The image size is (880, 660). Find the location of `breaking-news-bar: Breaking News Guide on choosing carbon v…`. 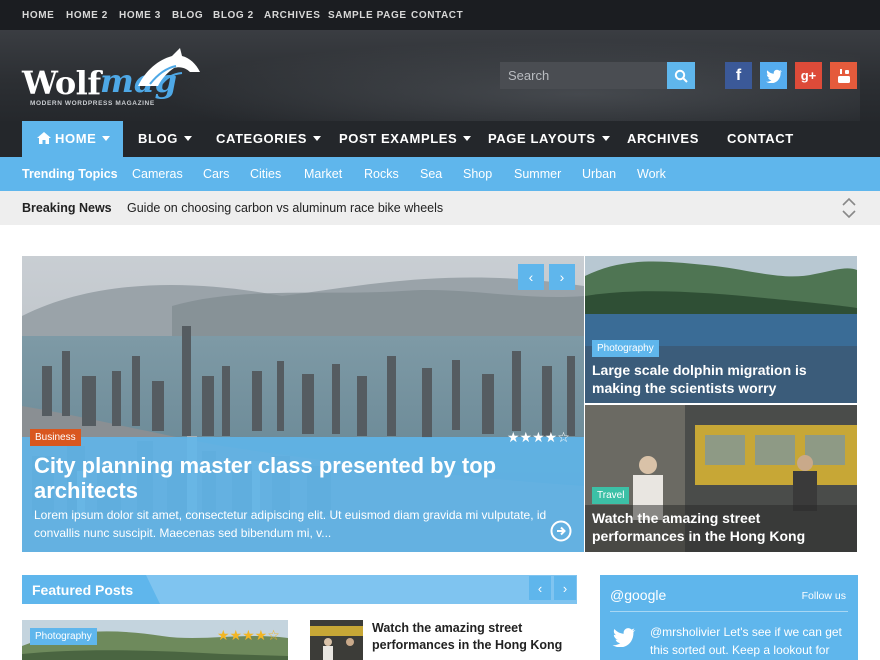

breaking-news-bar: Breaking News Guide on choosing carbon v… is located at coordinates (440, 208).